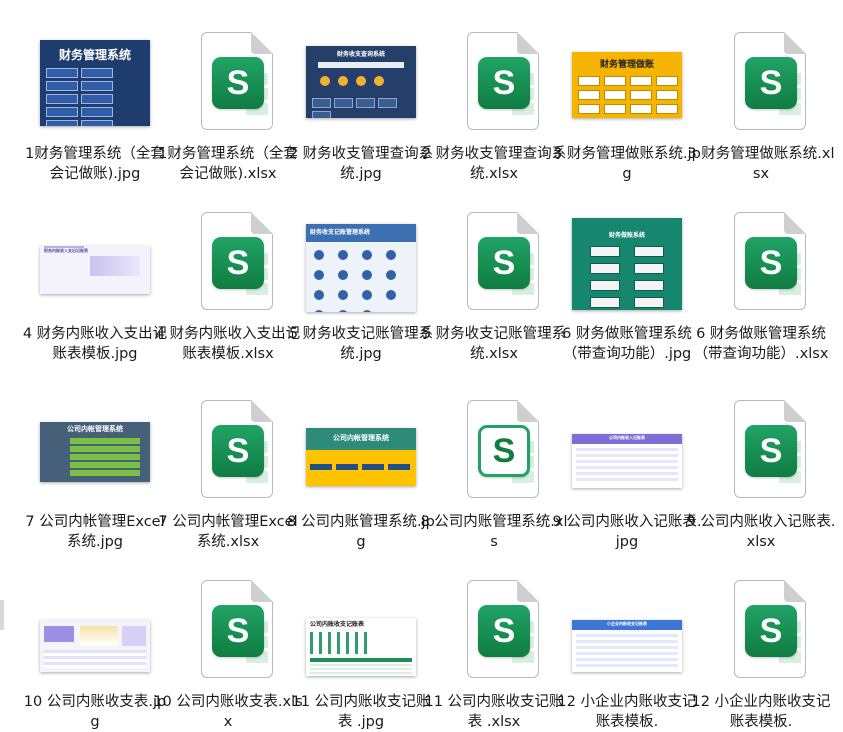 The height and width of the screenshot is (732, 843). Describe the element at coordinates (494, 164) in the screenshot. I see `file-name-label: 2 财务收支管理查询系统.xlsx` at that location.